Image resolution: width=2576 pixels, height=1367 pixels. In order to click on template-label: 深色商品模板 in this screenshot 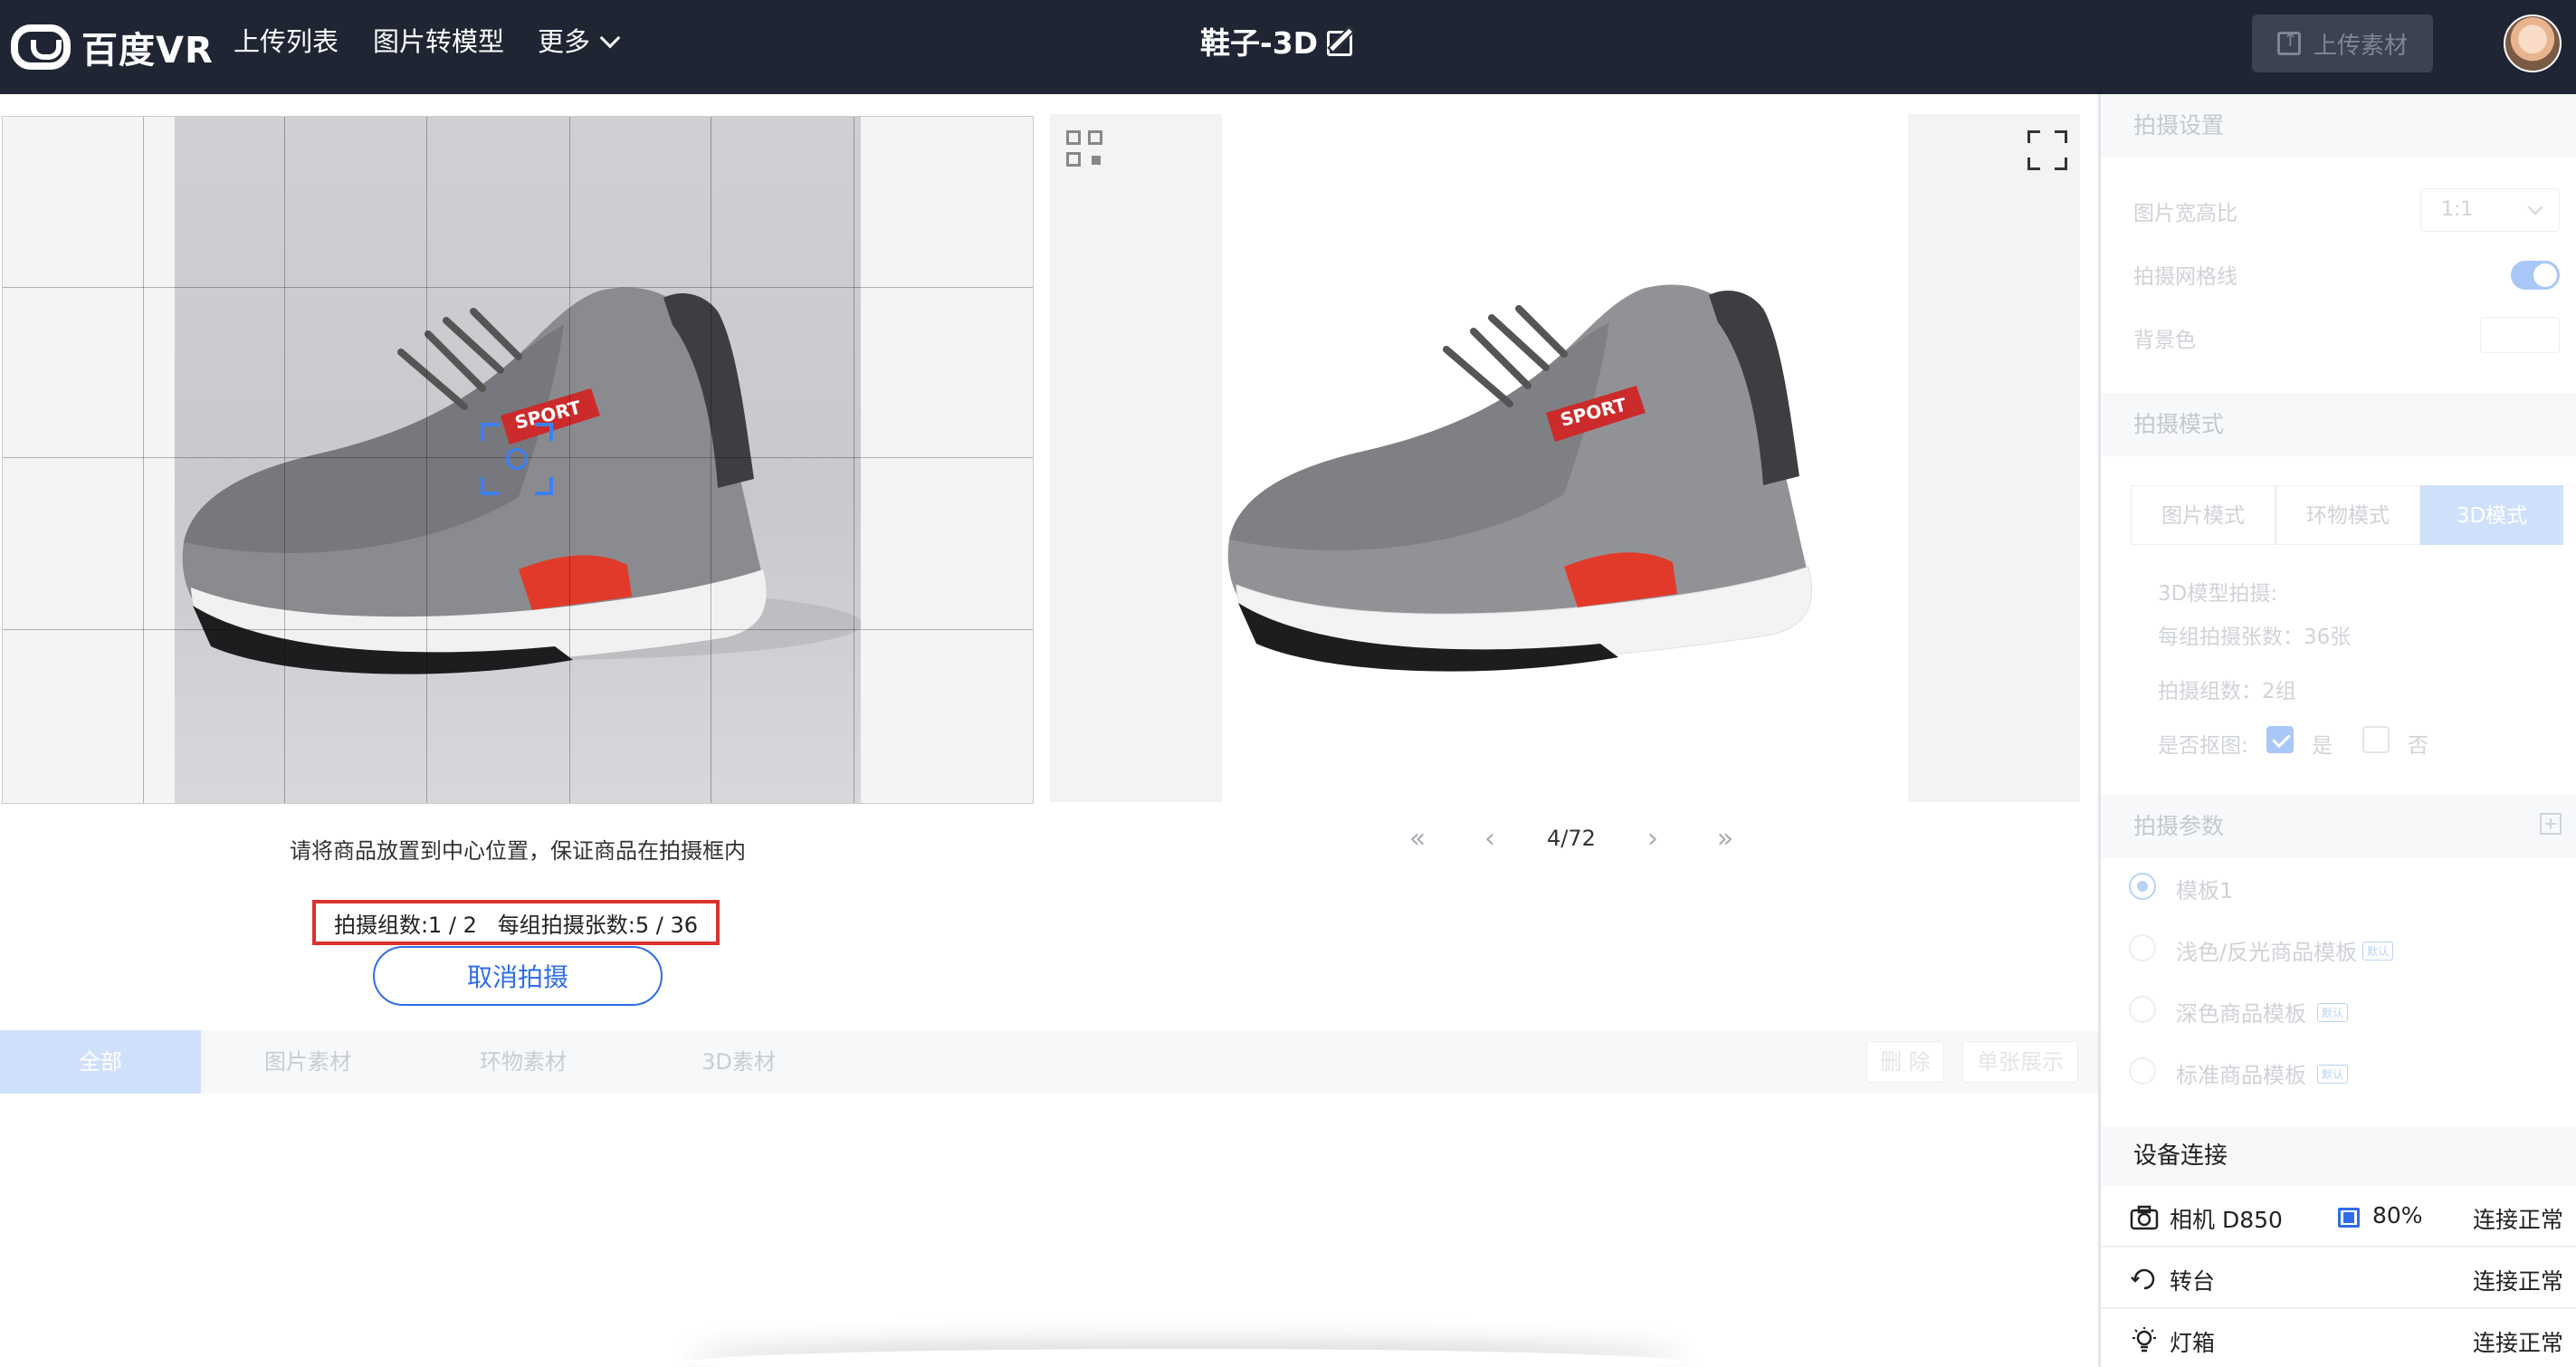, I will do `click(2241, 1012)`.